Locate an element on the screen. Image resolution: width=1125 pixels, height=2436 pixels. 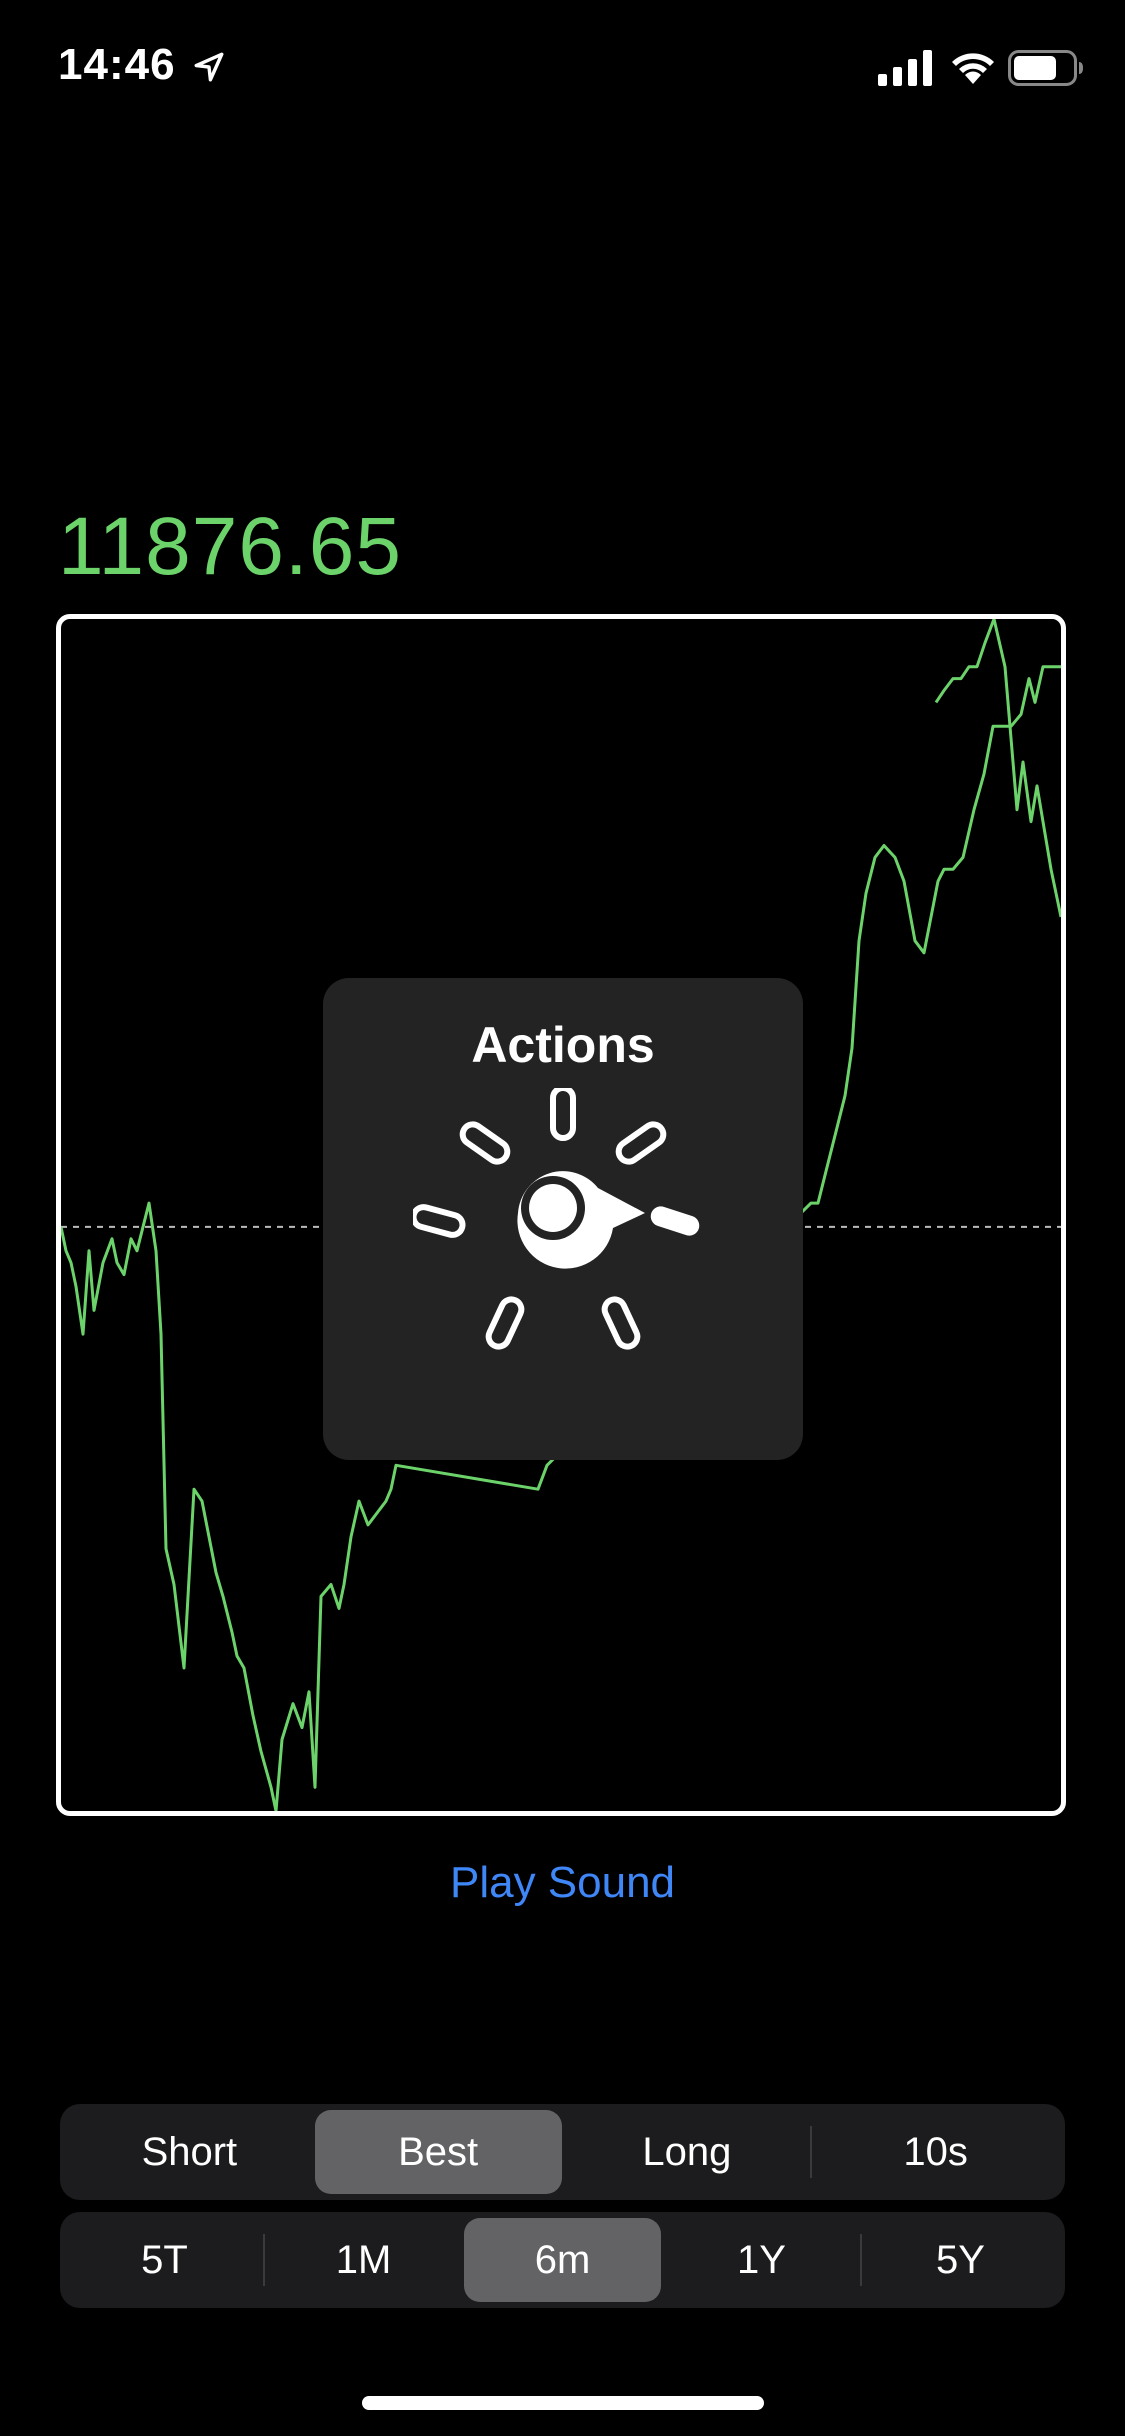
segment-1y: 1Y is located at coordinates (761, 2260).